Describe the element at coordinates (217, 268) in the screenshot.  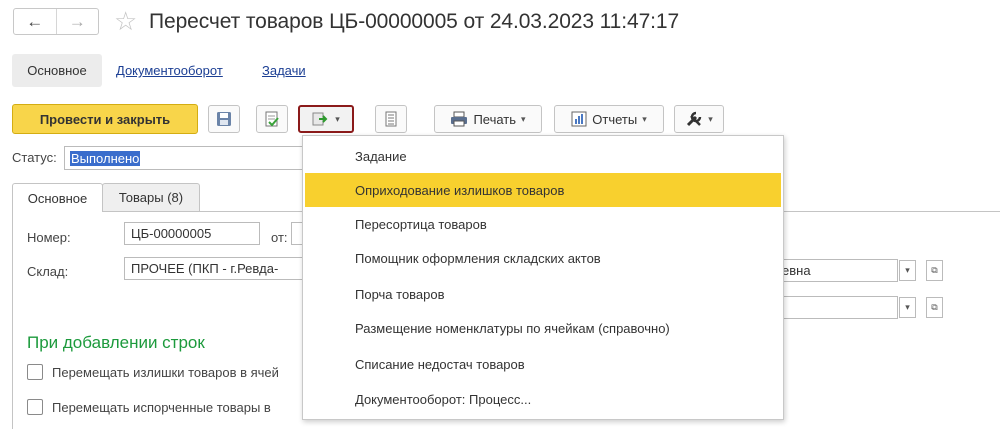
I see `warehouse-field: ПРОЧЕЕ (ПКП - г.Ревда-` at that location.